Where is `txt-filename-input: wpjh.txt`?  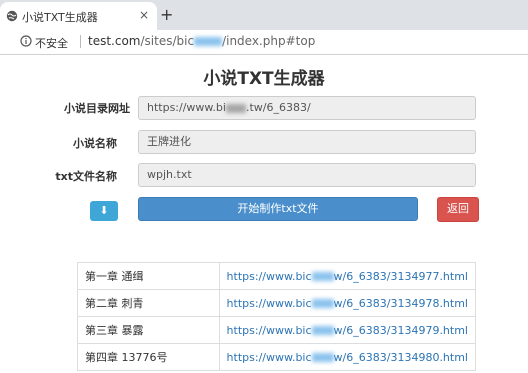
txt-filename-input: wpjh.txt is located at coordinates (307, 175).